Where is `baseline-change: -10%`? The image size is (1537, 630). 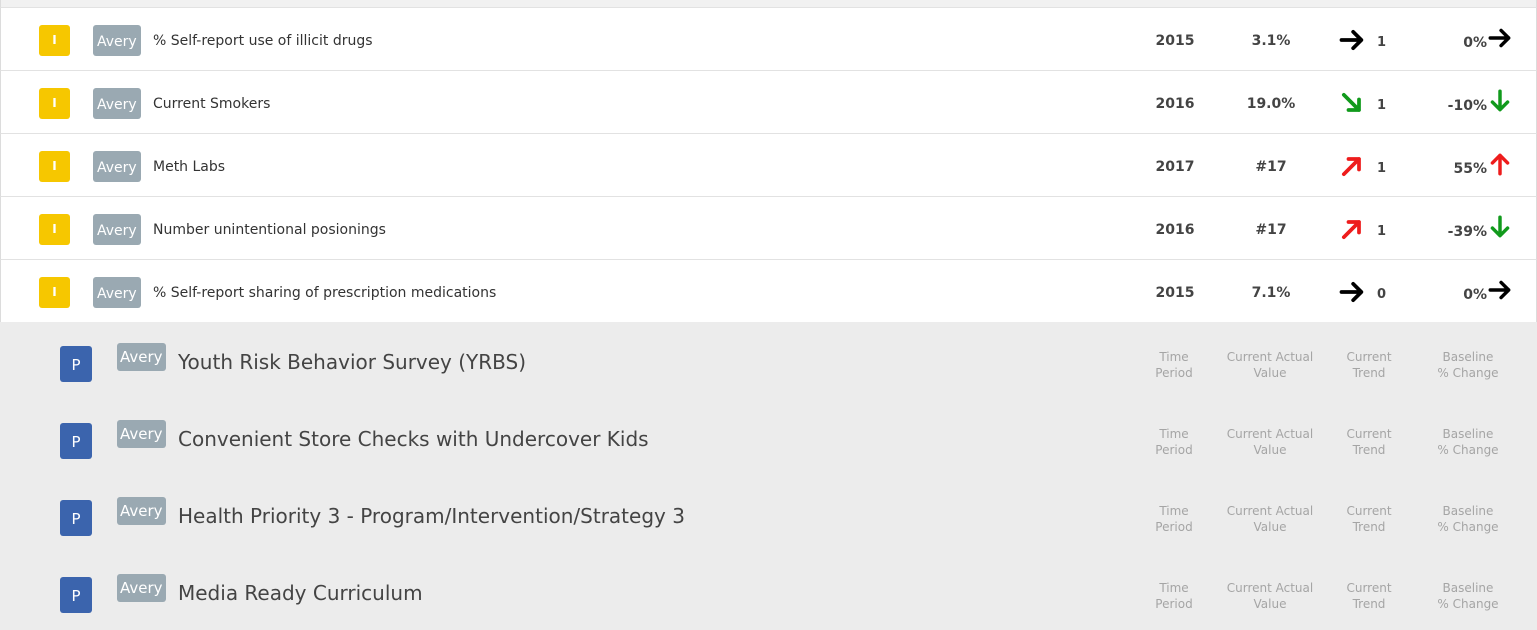 baseline-change: -10% is located at coordinates (1467, 106).